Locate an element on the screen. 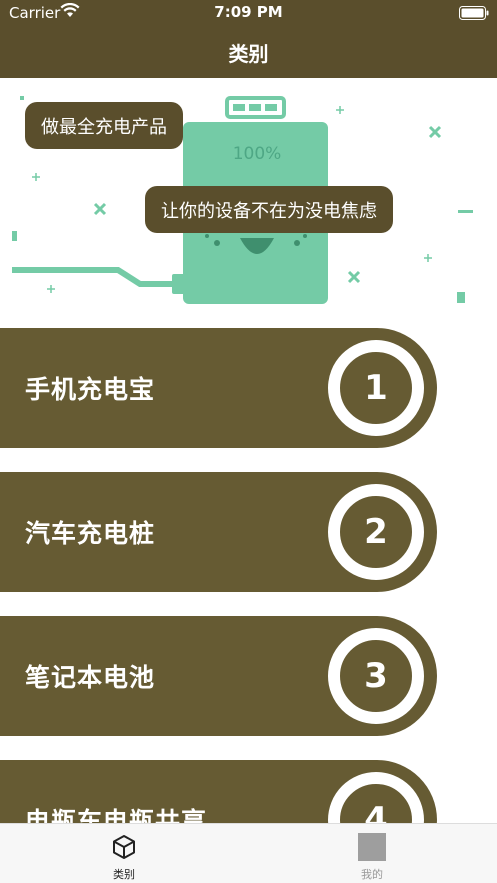 This screenshot has height=883, width=497. tab-category: 类别 is located at coordinates (124, 853).